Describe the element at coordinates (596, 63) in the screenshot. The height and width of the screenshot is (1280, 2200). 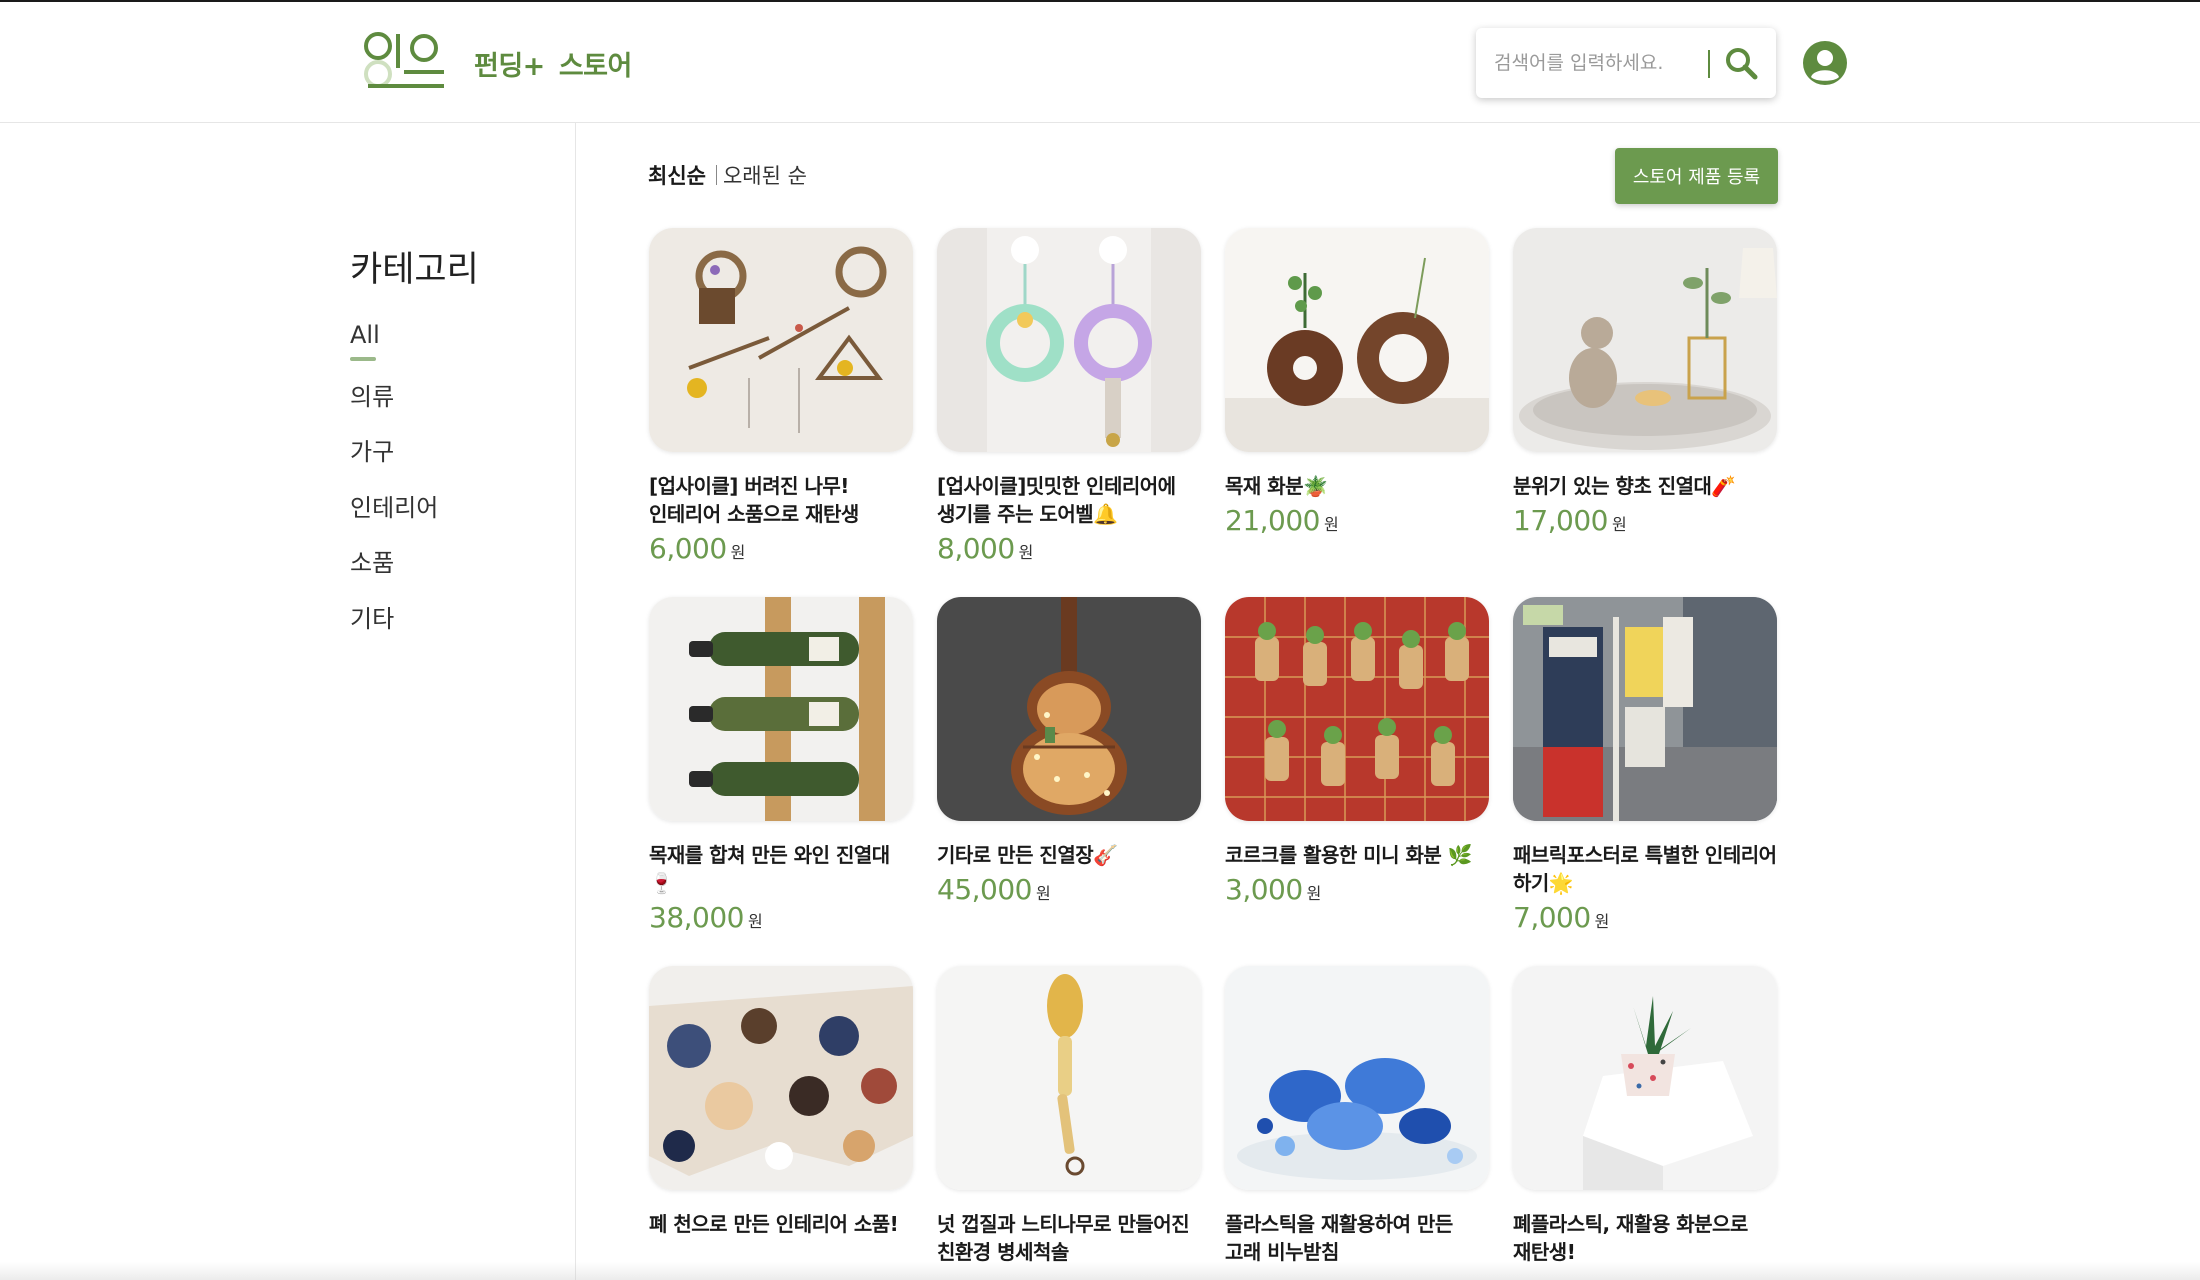
I see `nav-store: 스토어` at that location.